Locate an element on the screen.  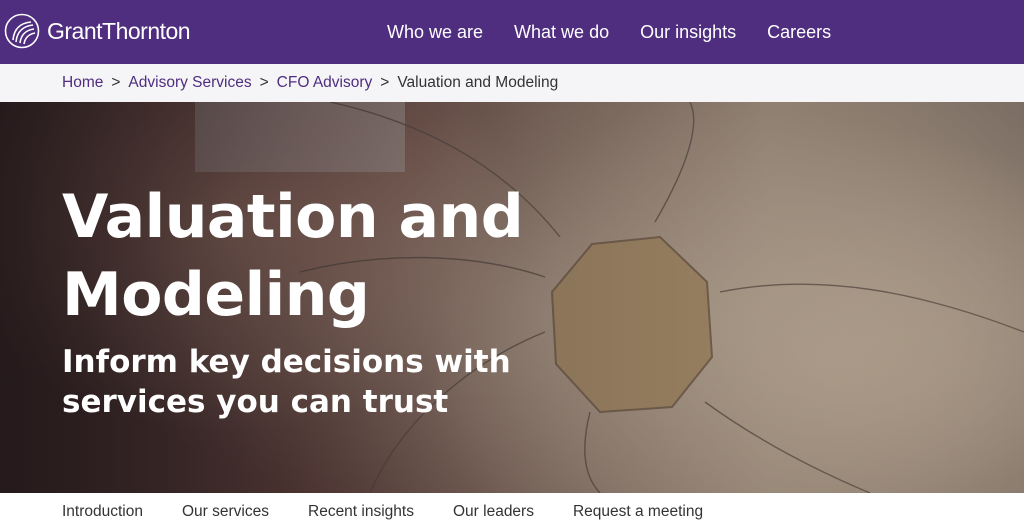
section-nav-our-services: Our services is located at coordinates (225, 512).